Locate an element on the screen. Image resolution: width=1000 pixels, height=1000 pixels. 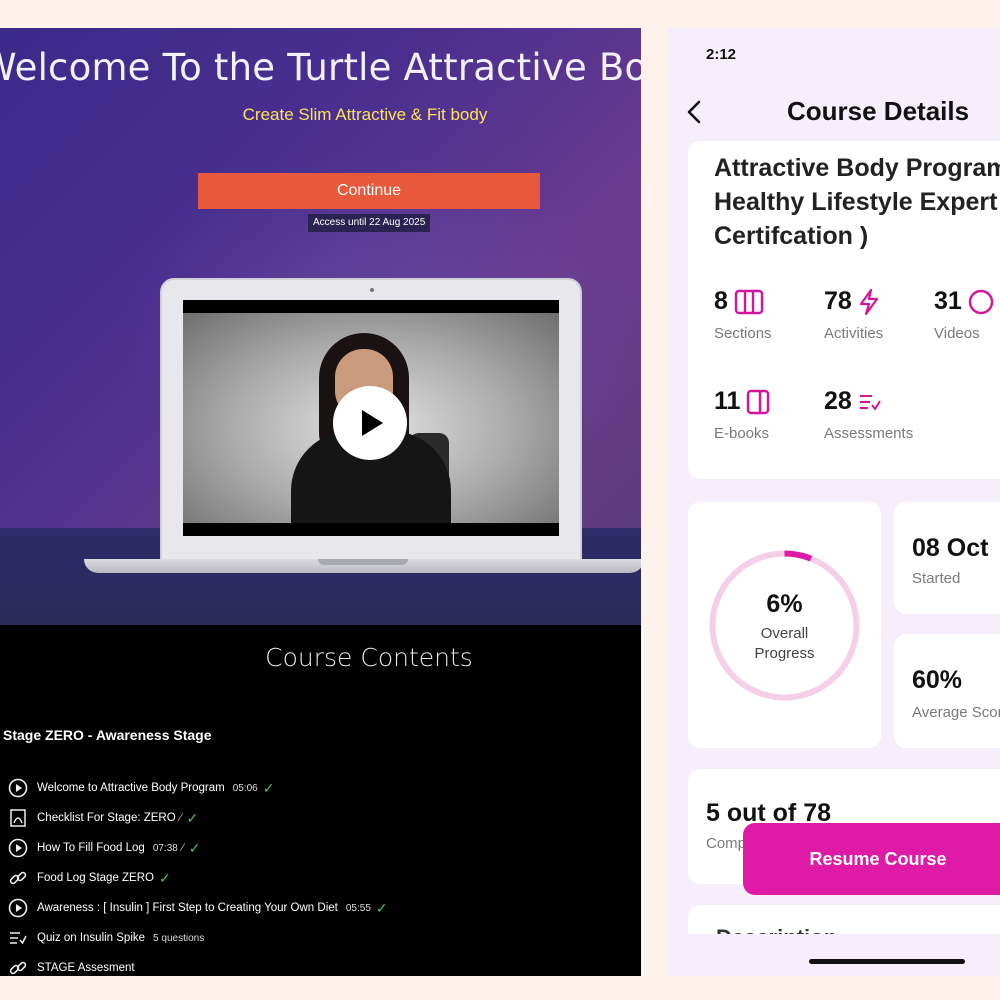
lesson-title: Welcome to Attractive Body Program is located at coordinates (131, 788).